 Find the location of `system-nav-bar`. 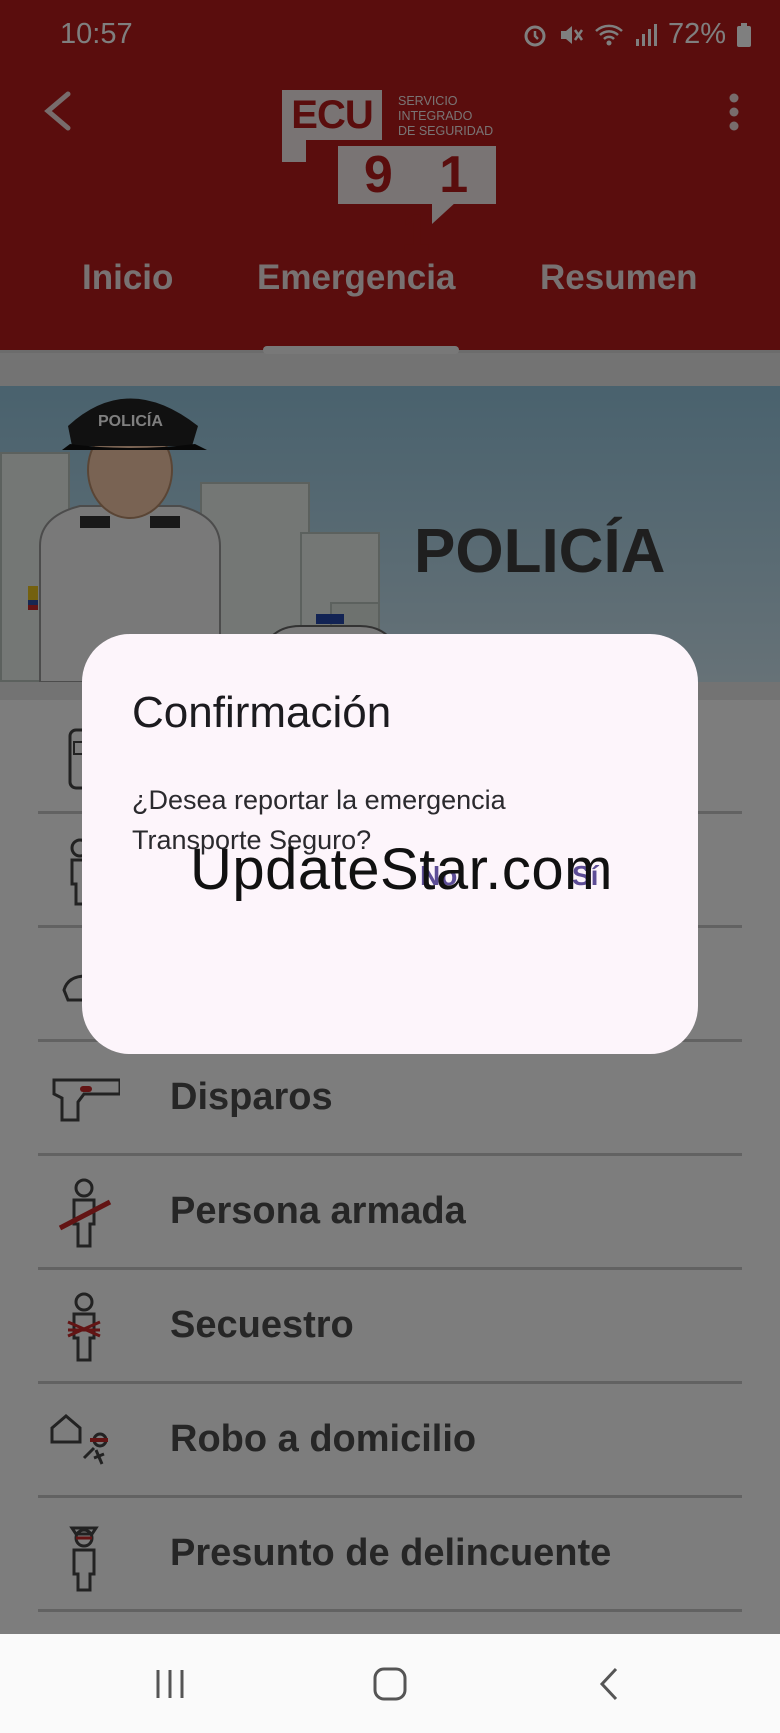

system-nav-bar is located at coordinates (390, 1683).